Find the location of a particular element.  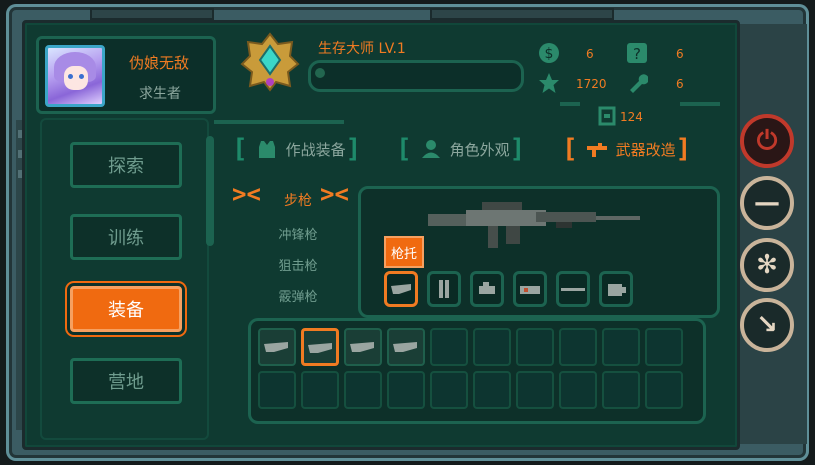

tab-appearance: [ 角色外观 ] is located at coordinates (460, 149).